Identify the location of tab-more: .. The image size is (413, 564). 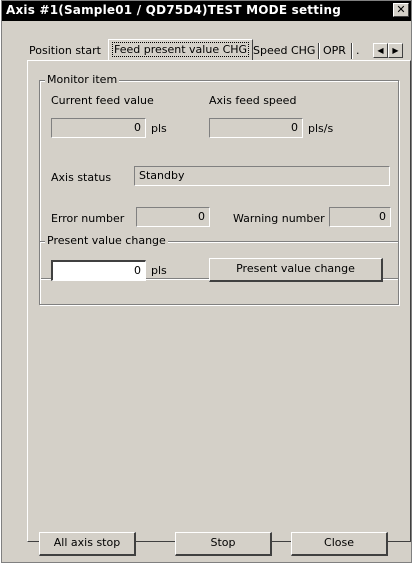
(358, 50).